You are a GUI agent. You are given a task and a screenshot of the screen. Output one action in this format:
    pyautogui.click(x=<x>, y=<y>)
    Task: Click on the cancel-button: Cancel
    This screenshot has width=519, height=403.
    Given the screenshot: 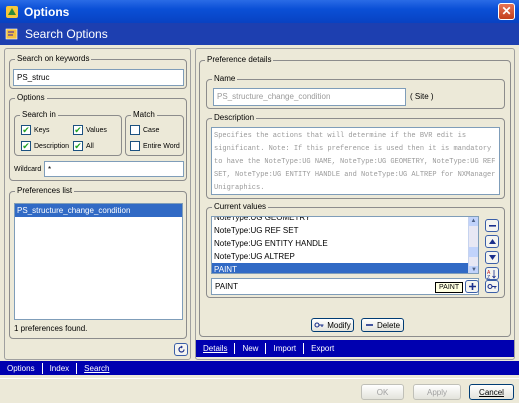 What is the action you would take?
    pyautogui.click(x=491, y=392)
    